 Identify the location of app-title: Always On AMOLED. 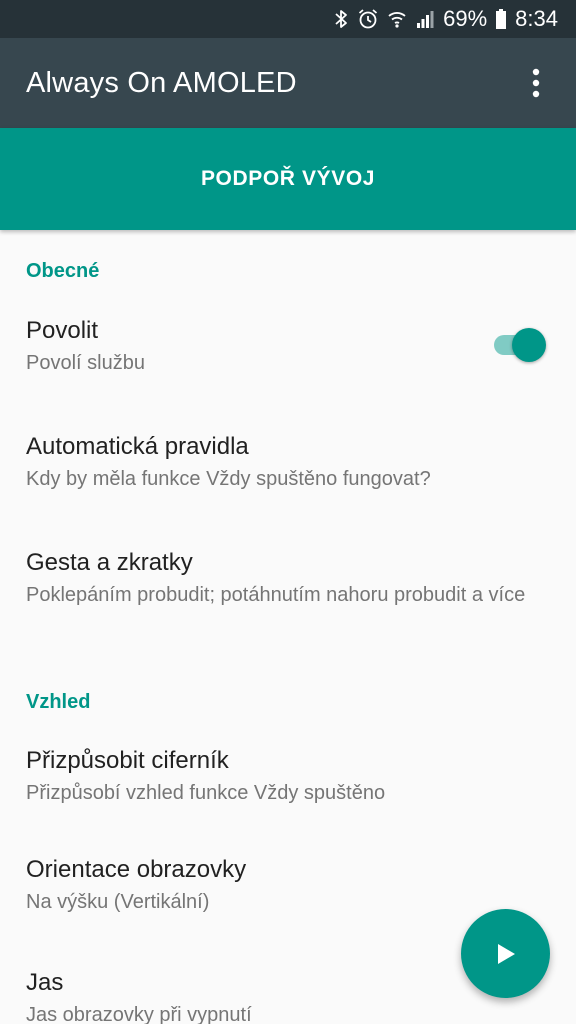
(161, 82).